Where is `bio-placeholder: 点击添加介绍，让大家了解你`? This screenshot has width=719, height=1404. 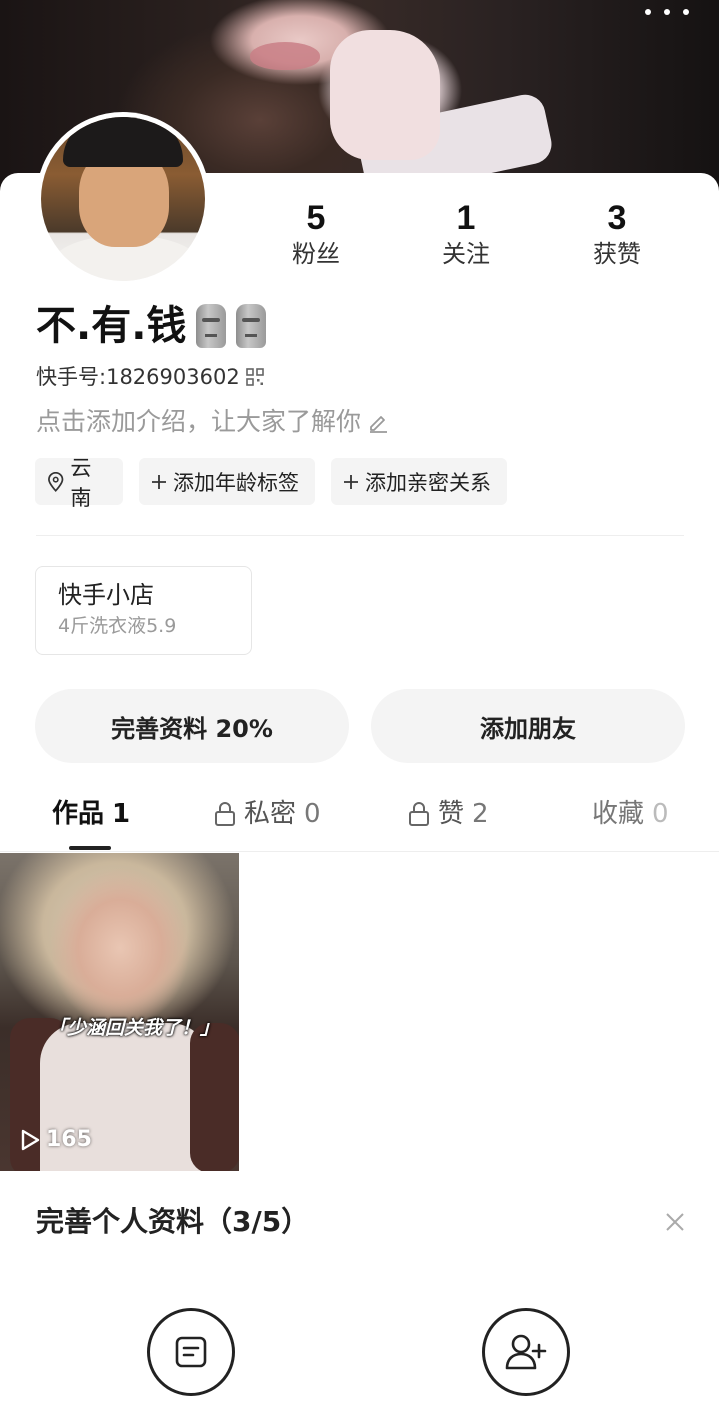 bio-placeholder: 点击添加介绍，让大家了解你 is located at coordinates (212, 422).